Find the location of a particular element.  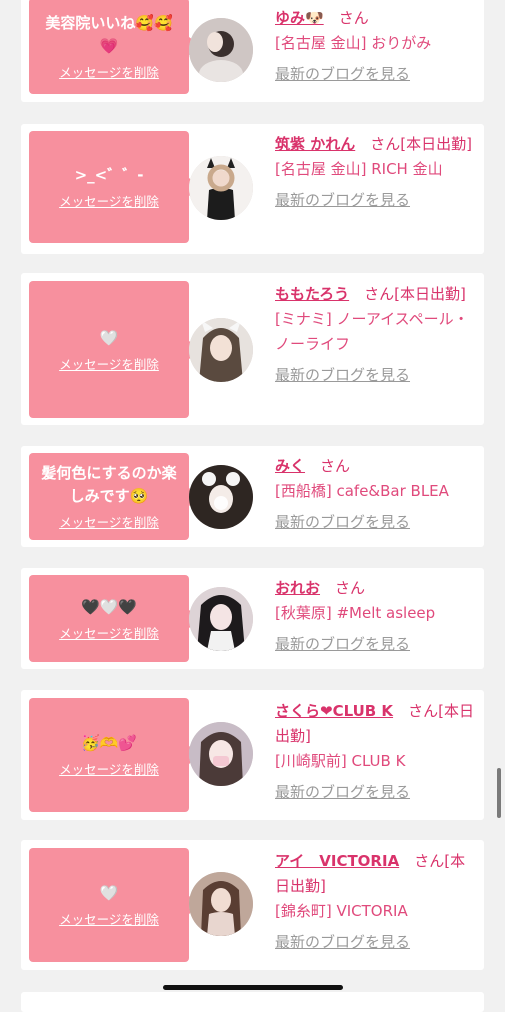

message-bubble: >_<゛゛- メッセージを削除 is located at coordinates (115, 187).